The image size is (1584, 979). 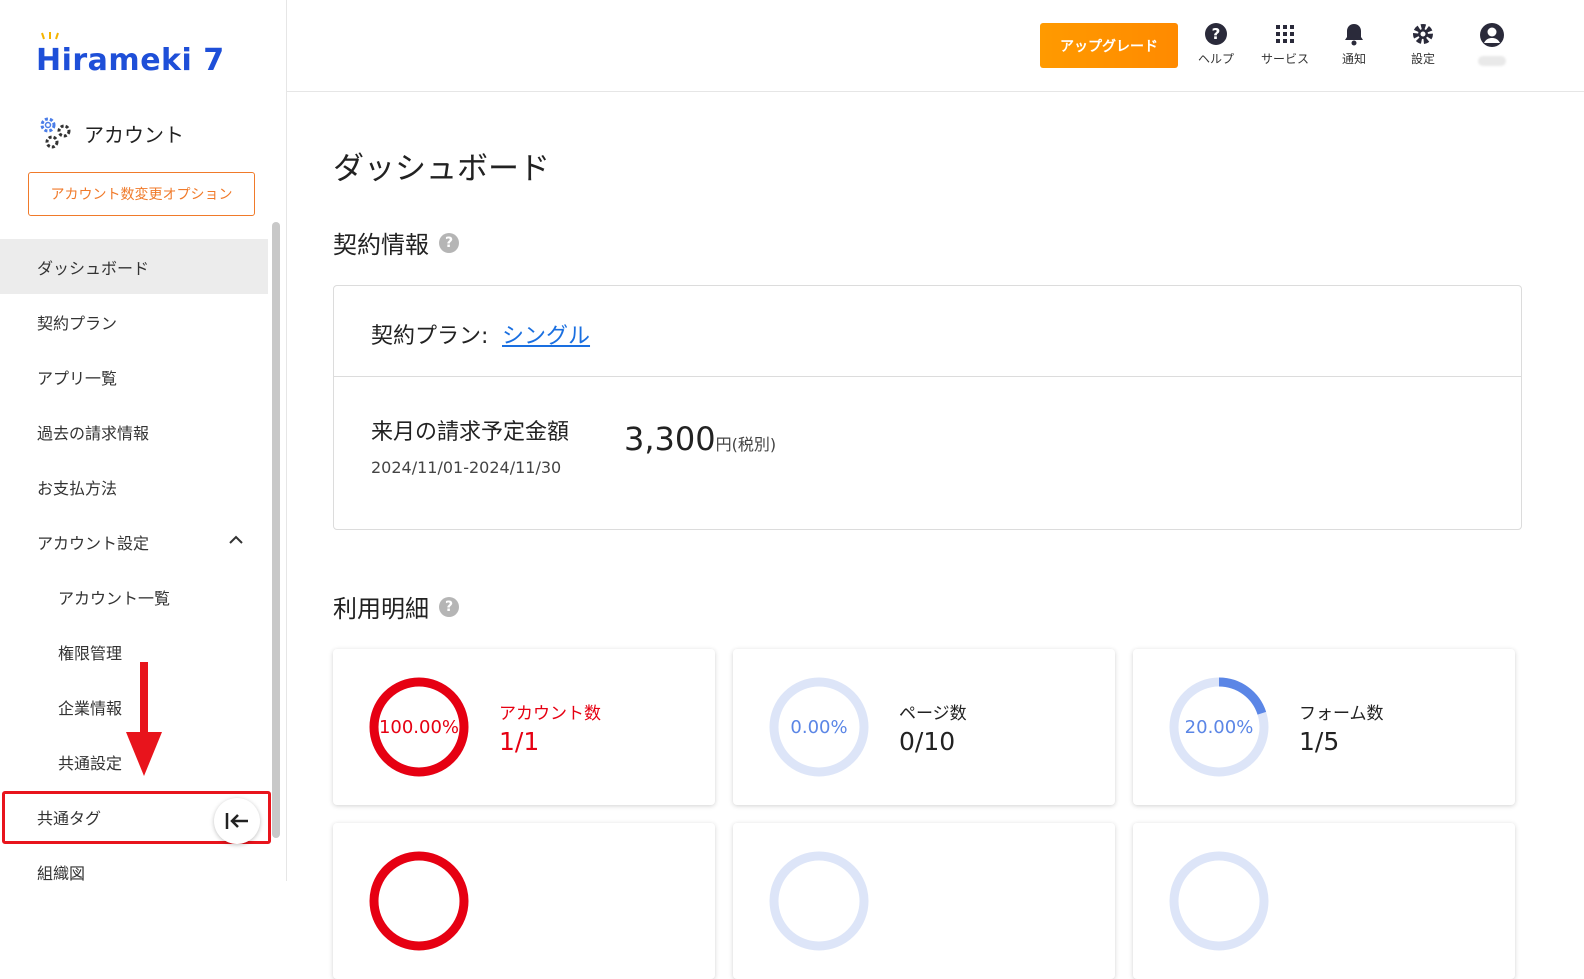 What do you see at coordinates (1423, 34) in the screenshot?
I see `gear-icon` at bounding box center [1423, 34].